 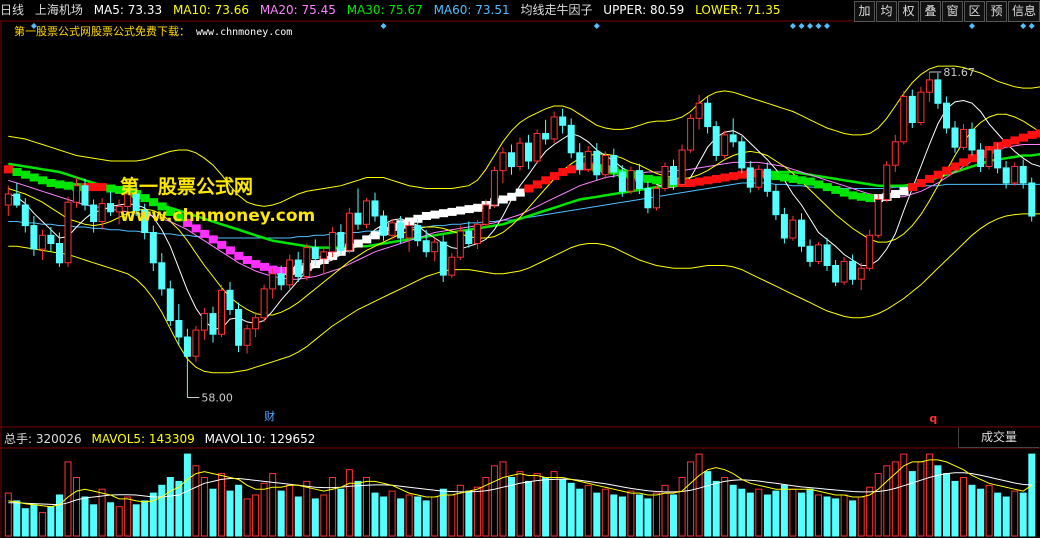 I want to click on period-label: 日线, so click(x=12, y=10).